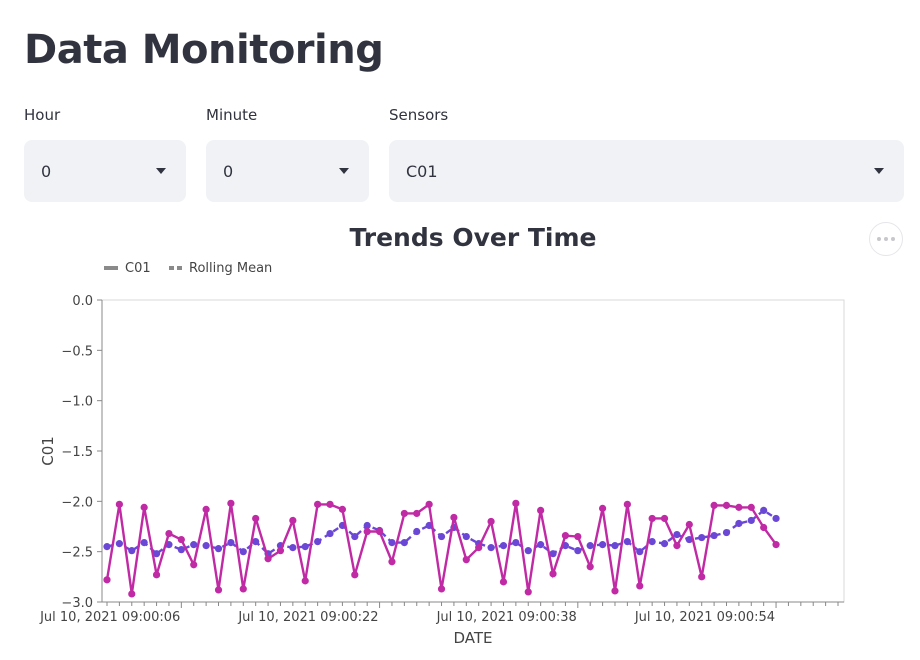 This screenshot has height=660, width=920. I want to click on series-group, so click(441, 548).